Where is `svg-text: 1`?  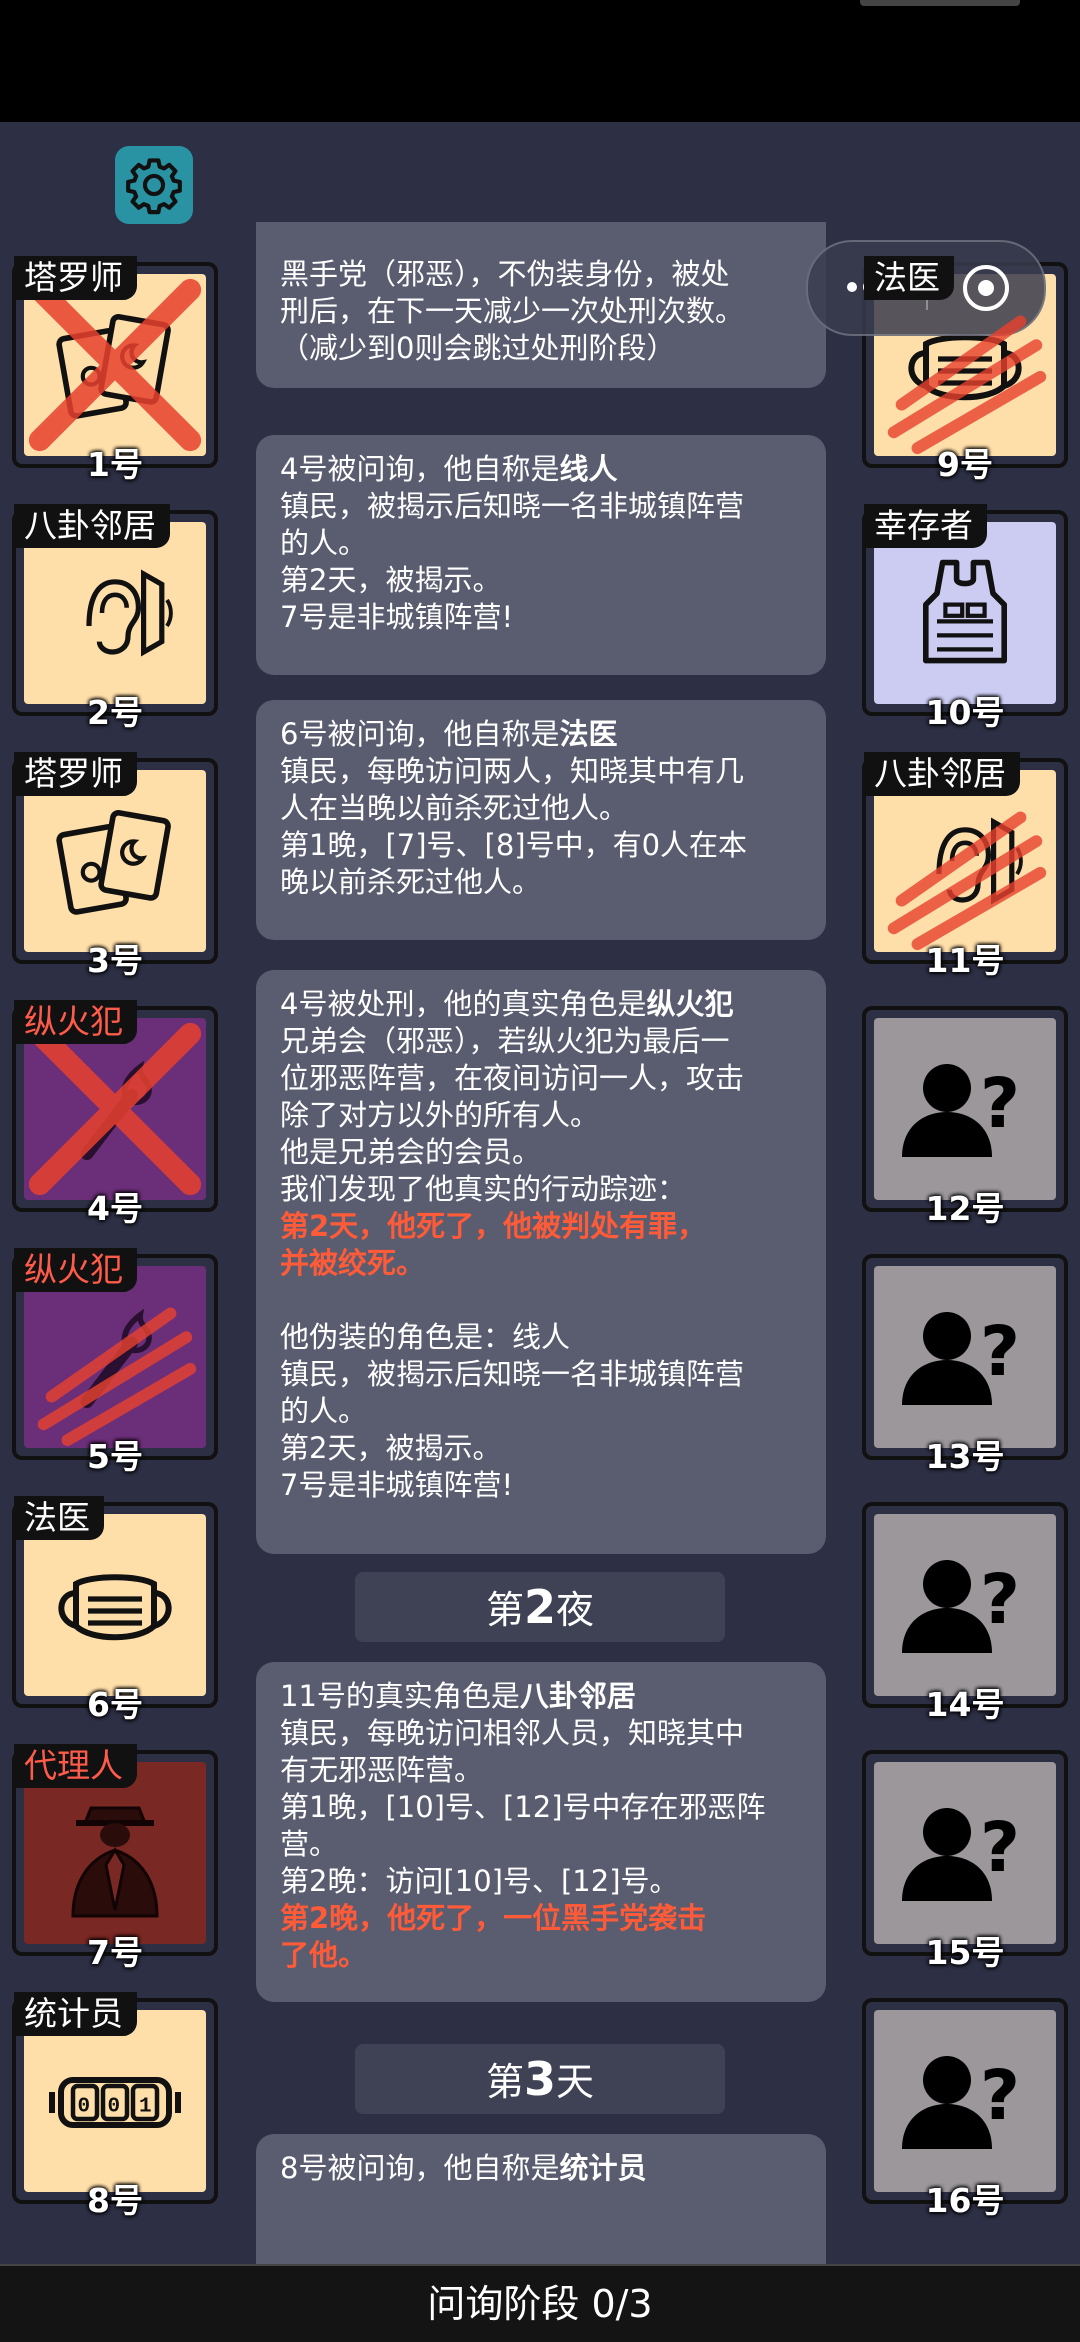
svg-text: 1 is located at coordinates (145, 2107).